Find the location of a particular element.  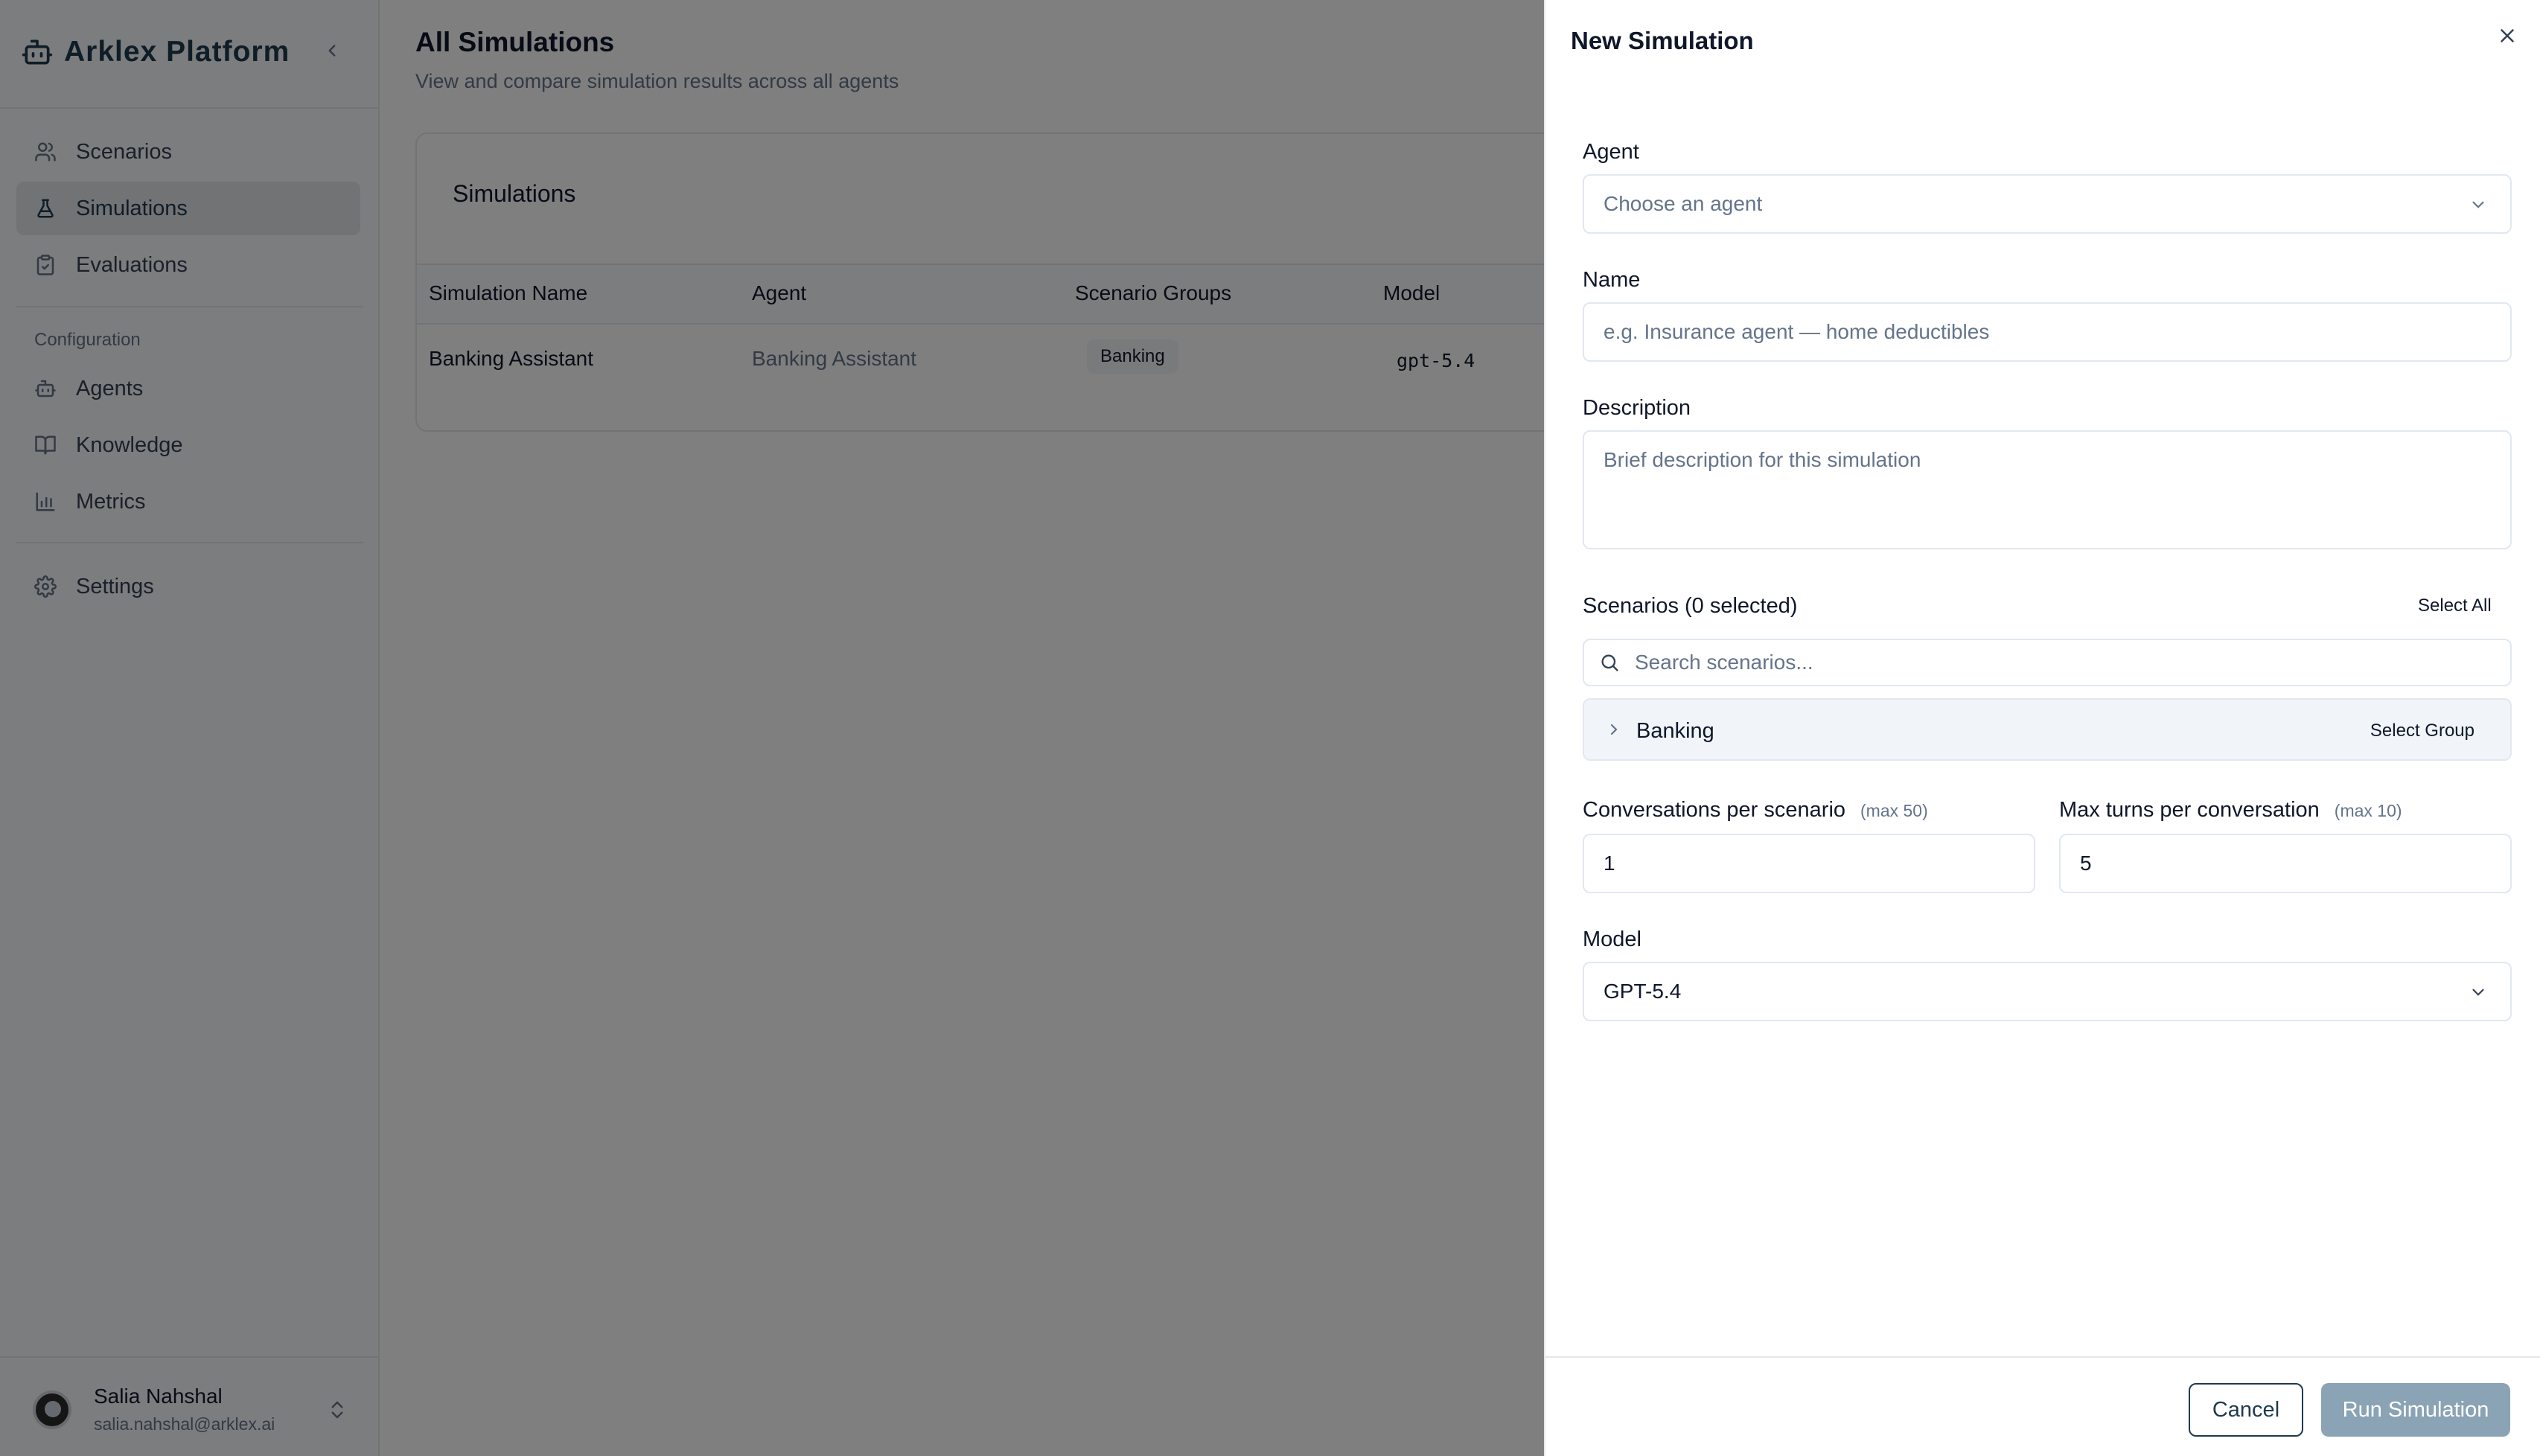

model-select: GPT-5.4 is located at coordinates (2048, 991).